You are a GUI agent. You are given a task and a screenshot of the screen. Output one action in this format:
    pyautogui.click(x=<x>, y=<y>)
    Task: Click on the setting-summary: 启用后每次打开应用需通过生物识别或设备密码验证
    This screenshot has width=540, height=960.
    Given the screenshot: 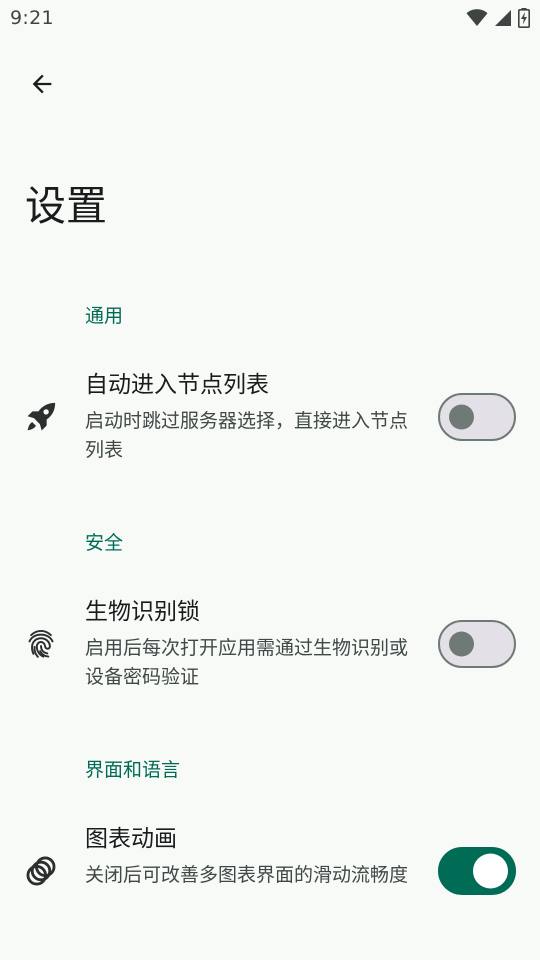 What is the action you would take?
    pyautogui.click(x=247, y=662)
    